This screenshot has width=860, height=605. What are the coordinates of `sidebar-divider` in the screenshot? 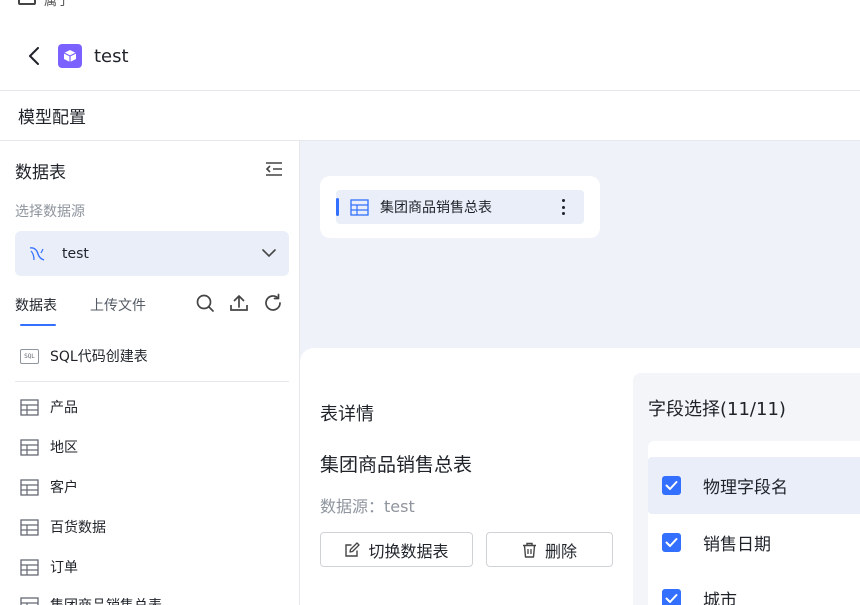 It's located at (152, 381).